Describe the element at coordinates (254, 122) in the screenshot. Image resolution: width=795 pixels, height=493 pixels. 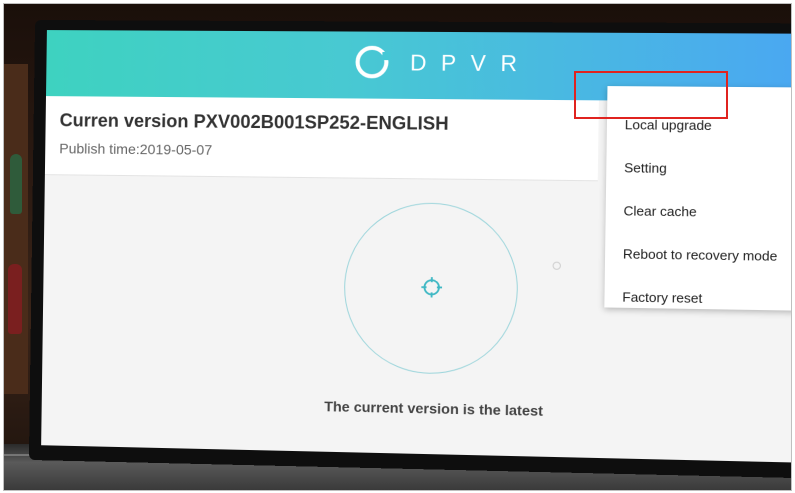
I see `current-version-title: Curren version PXV002B001SP252-ENGLISH` at that location.